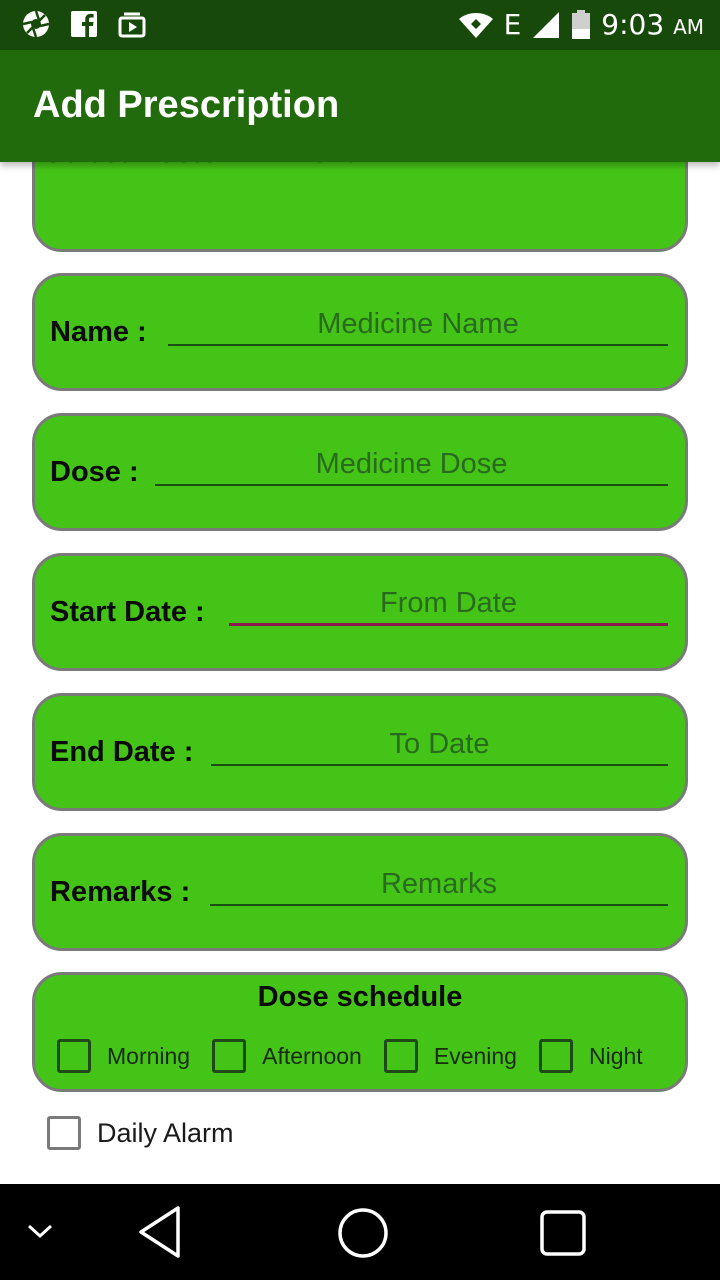 The image size is (720, 1280). I want to click on remarks-card: Remarks :, so click(360, 892).